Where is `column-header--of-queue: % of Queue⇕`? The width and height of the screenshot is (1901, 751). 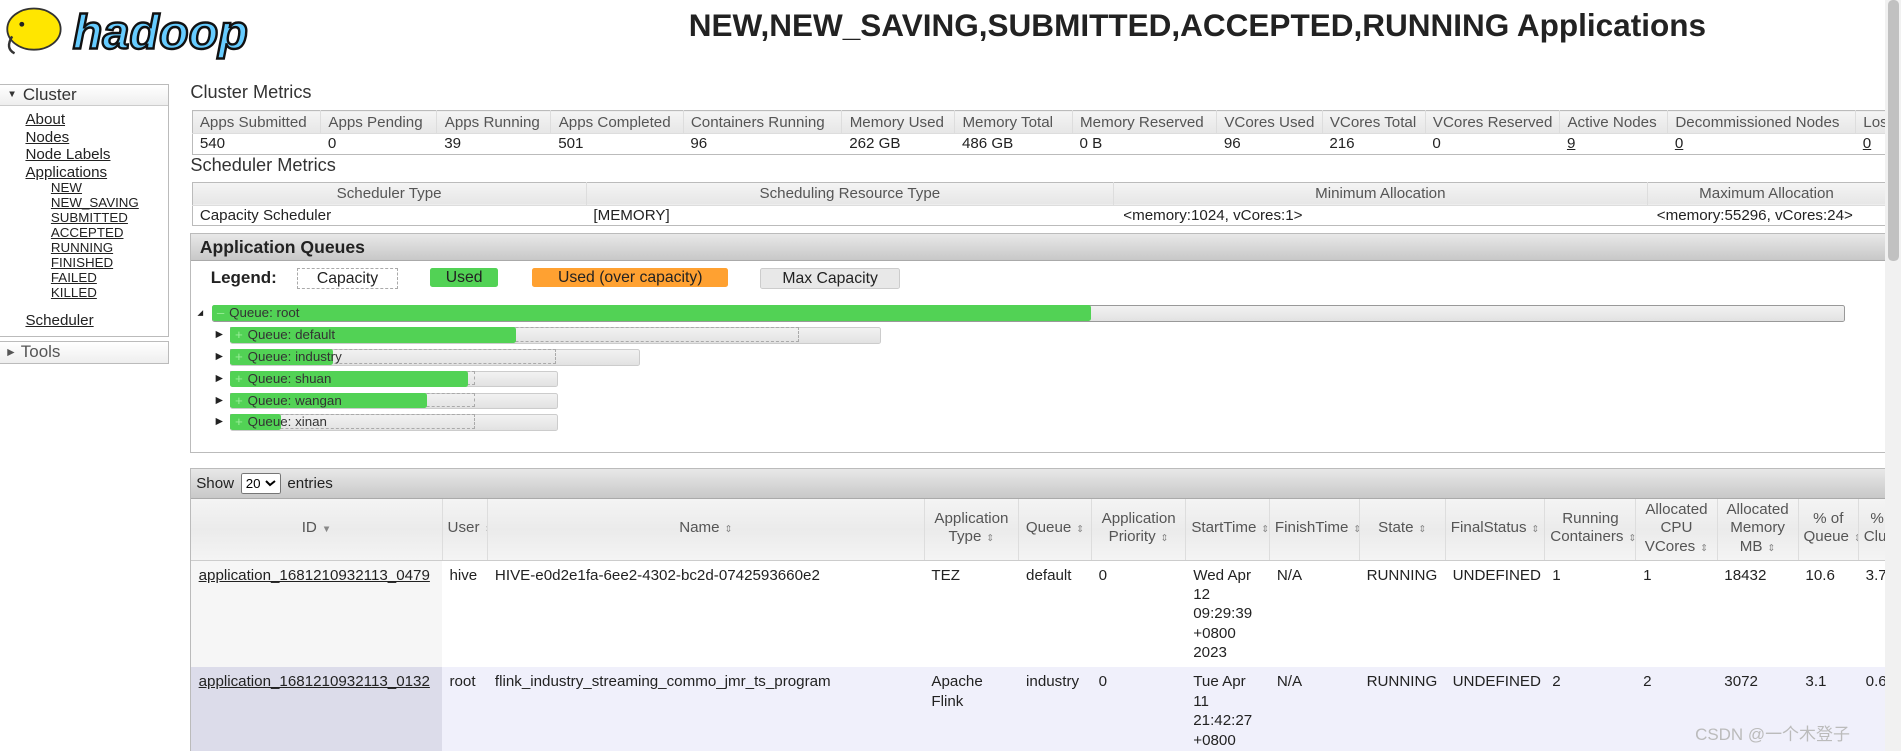 column-header--of-queue: % of Queue⇕ is located at coordinates (1828, 530).